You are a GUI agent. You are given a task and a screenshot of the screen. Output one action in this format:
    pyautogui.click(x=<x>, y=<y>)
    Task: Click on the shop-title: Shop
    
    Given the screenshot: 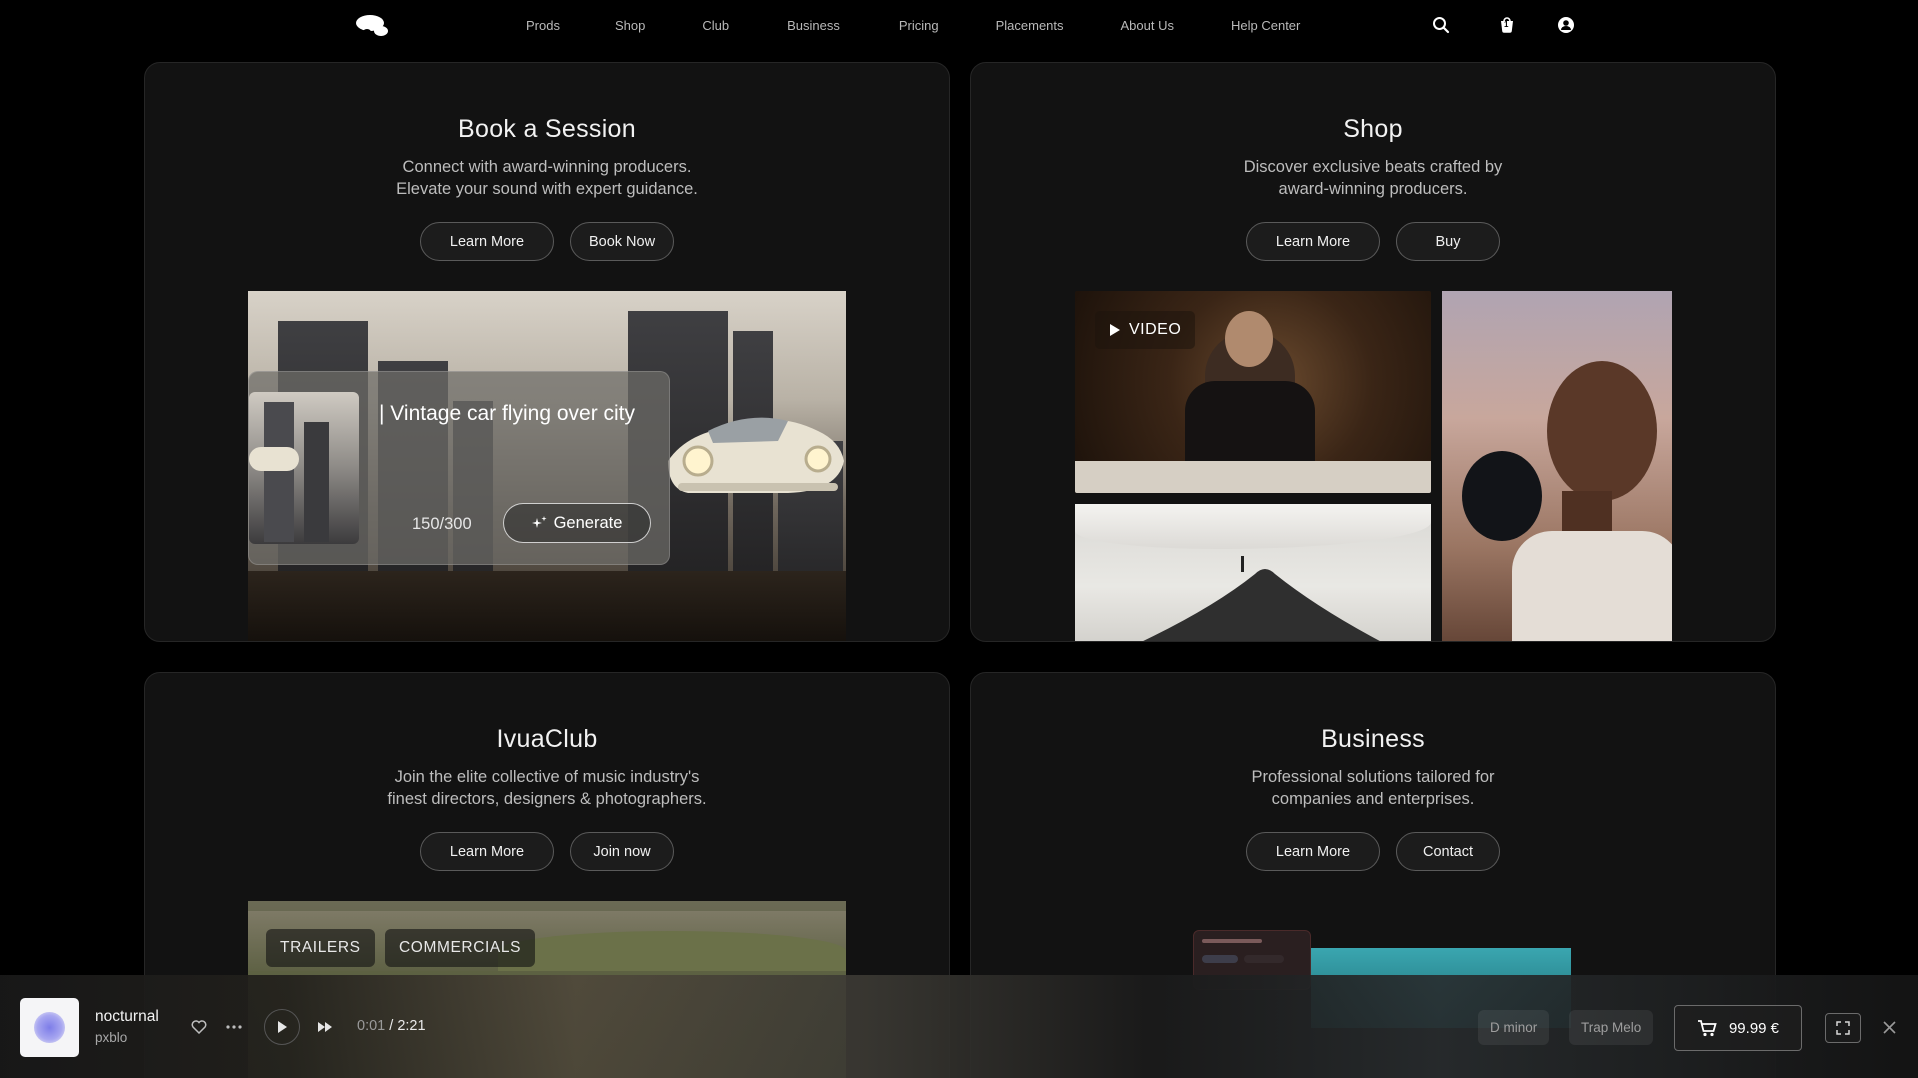 What is the action you would take?
    pyautogui.click(x=1373, y=129)
    